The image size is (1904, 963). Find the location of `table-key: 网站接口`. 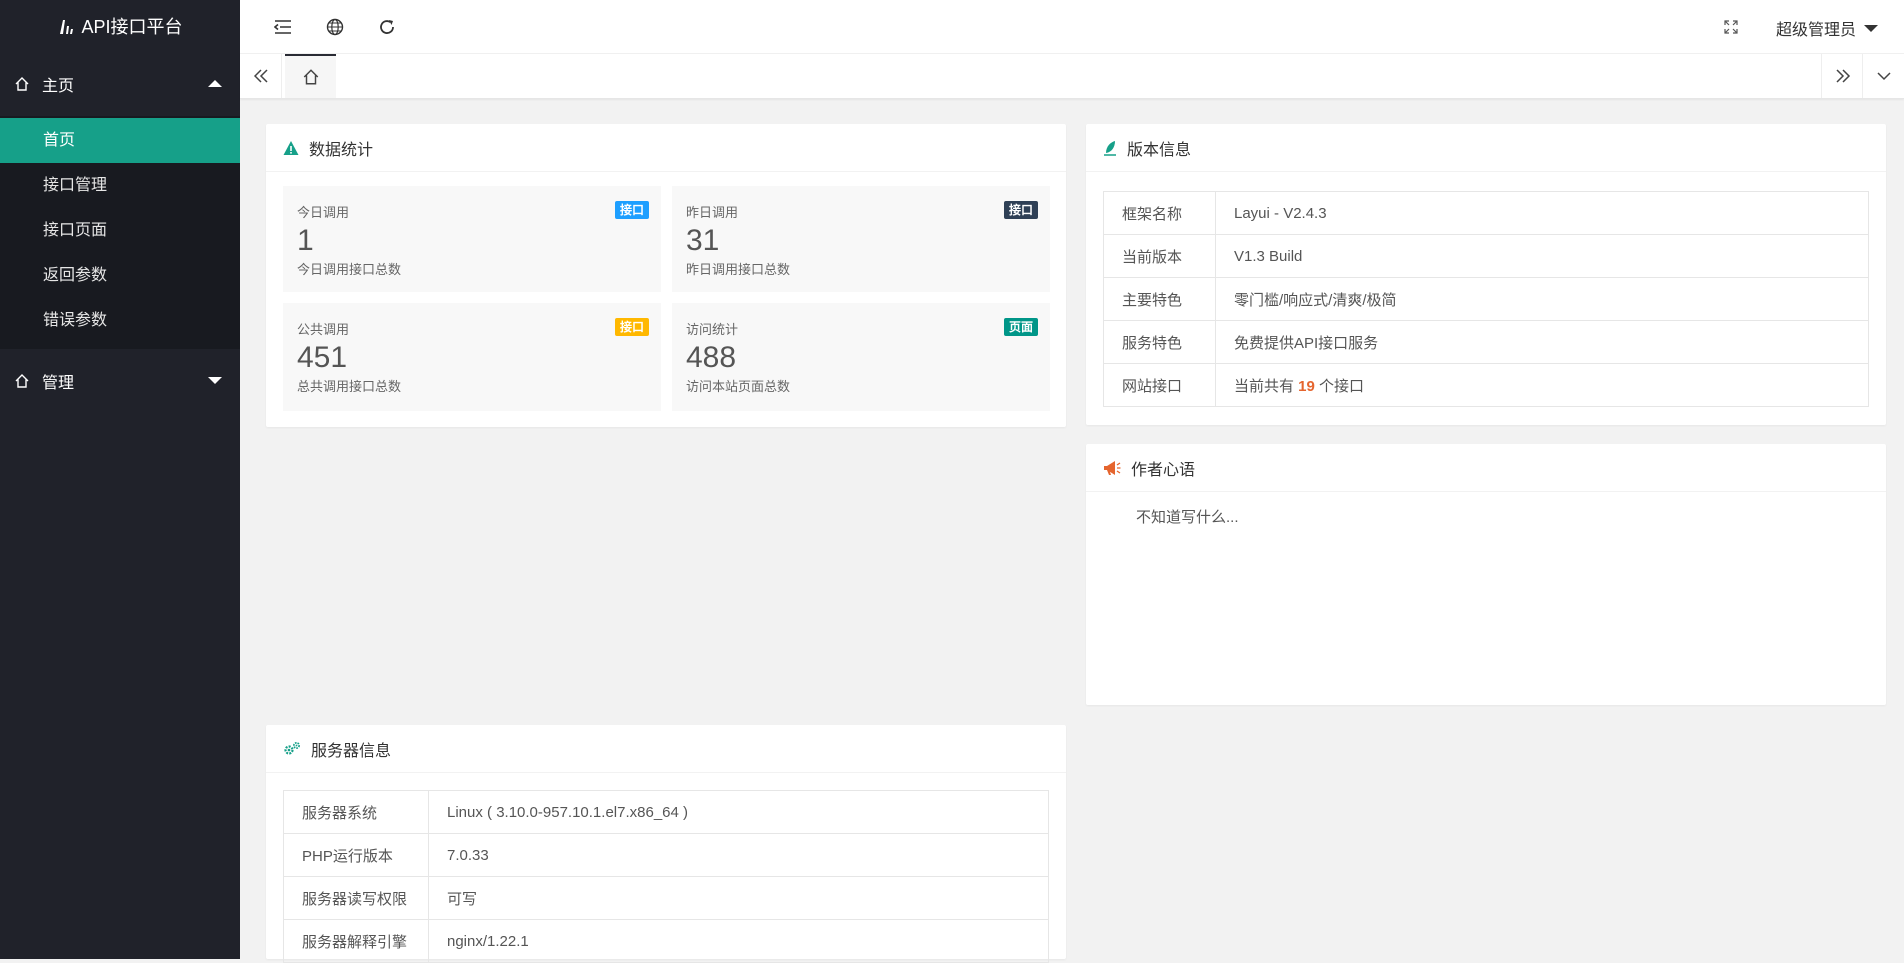

table-key: 网站接口 is located at coordinates (1159, 385).